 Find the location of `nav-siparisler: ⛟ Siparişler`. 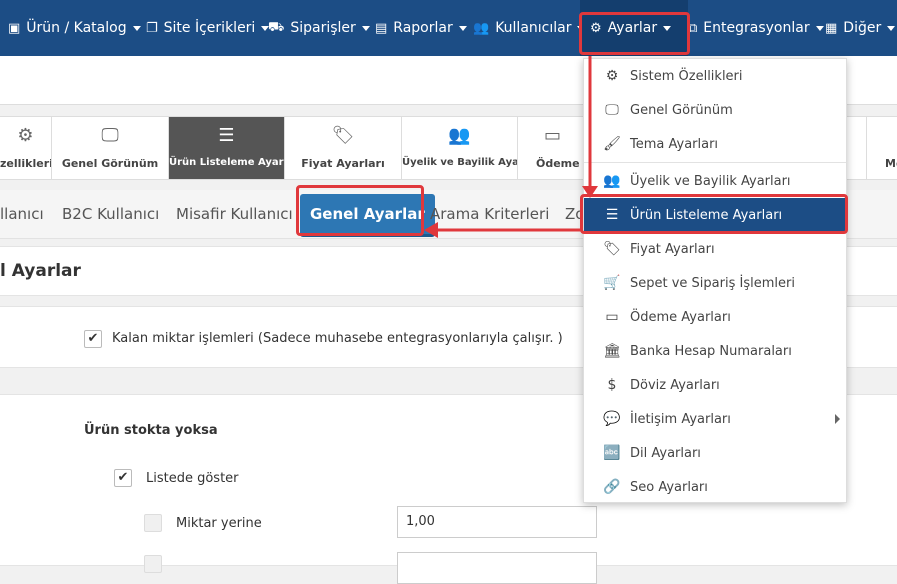

nav-siparisler: ⛟ Siparişler is located at coordinates (319, 28).